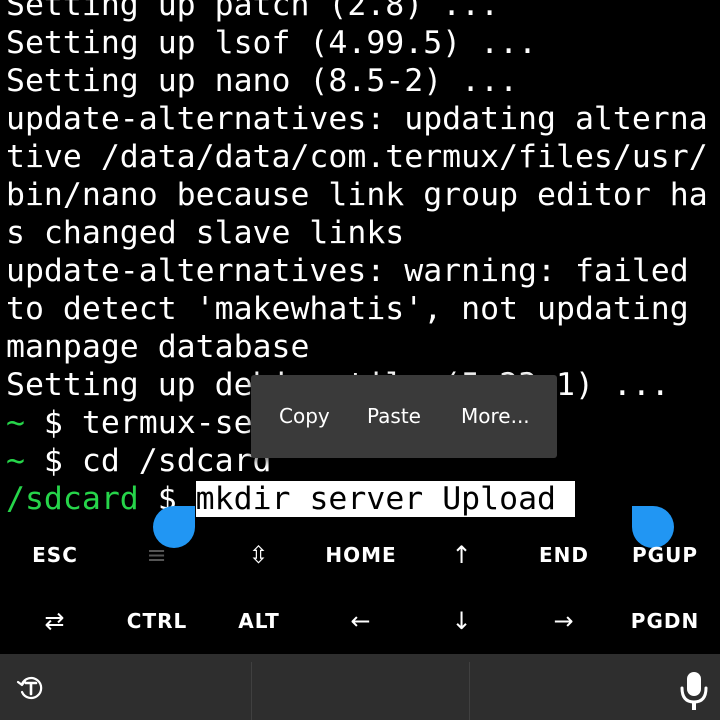 Image resolution: width=720 pixels, height=720 pixels. I want to click on drawer-key: ≡, so click(157, 555).